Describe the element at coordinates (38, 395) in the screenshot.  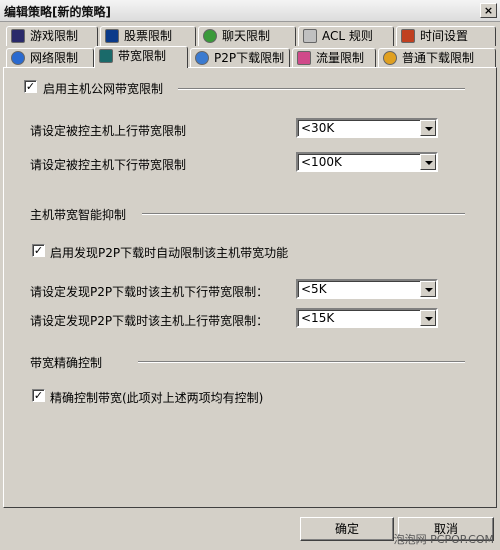
I see `precise-control-checkbox: ✓` at that location.